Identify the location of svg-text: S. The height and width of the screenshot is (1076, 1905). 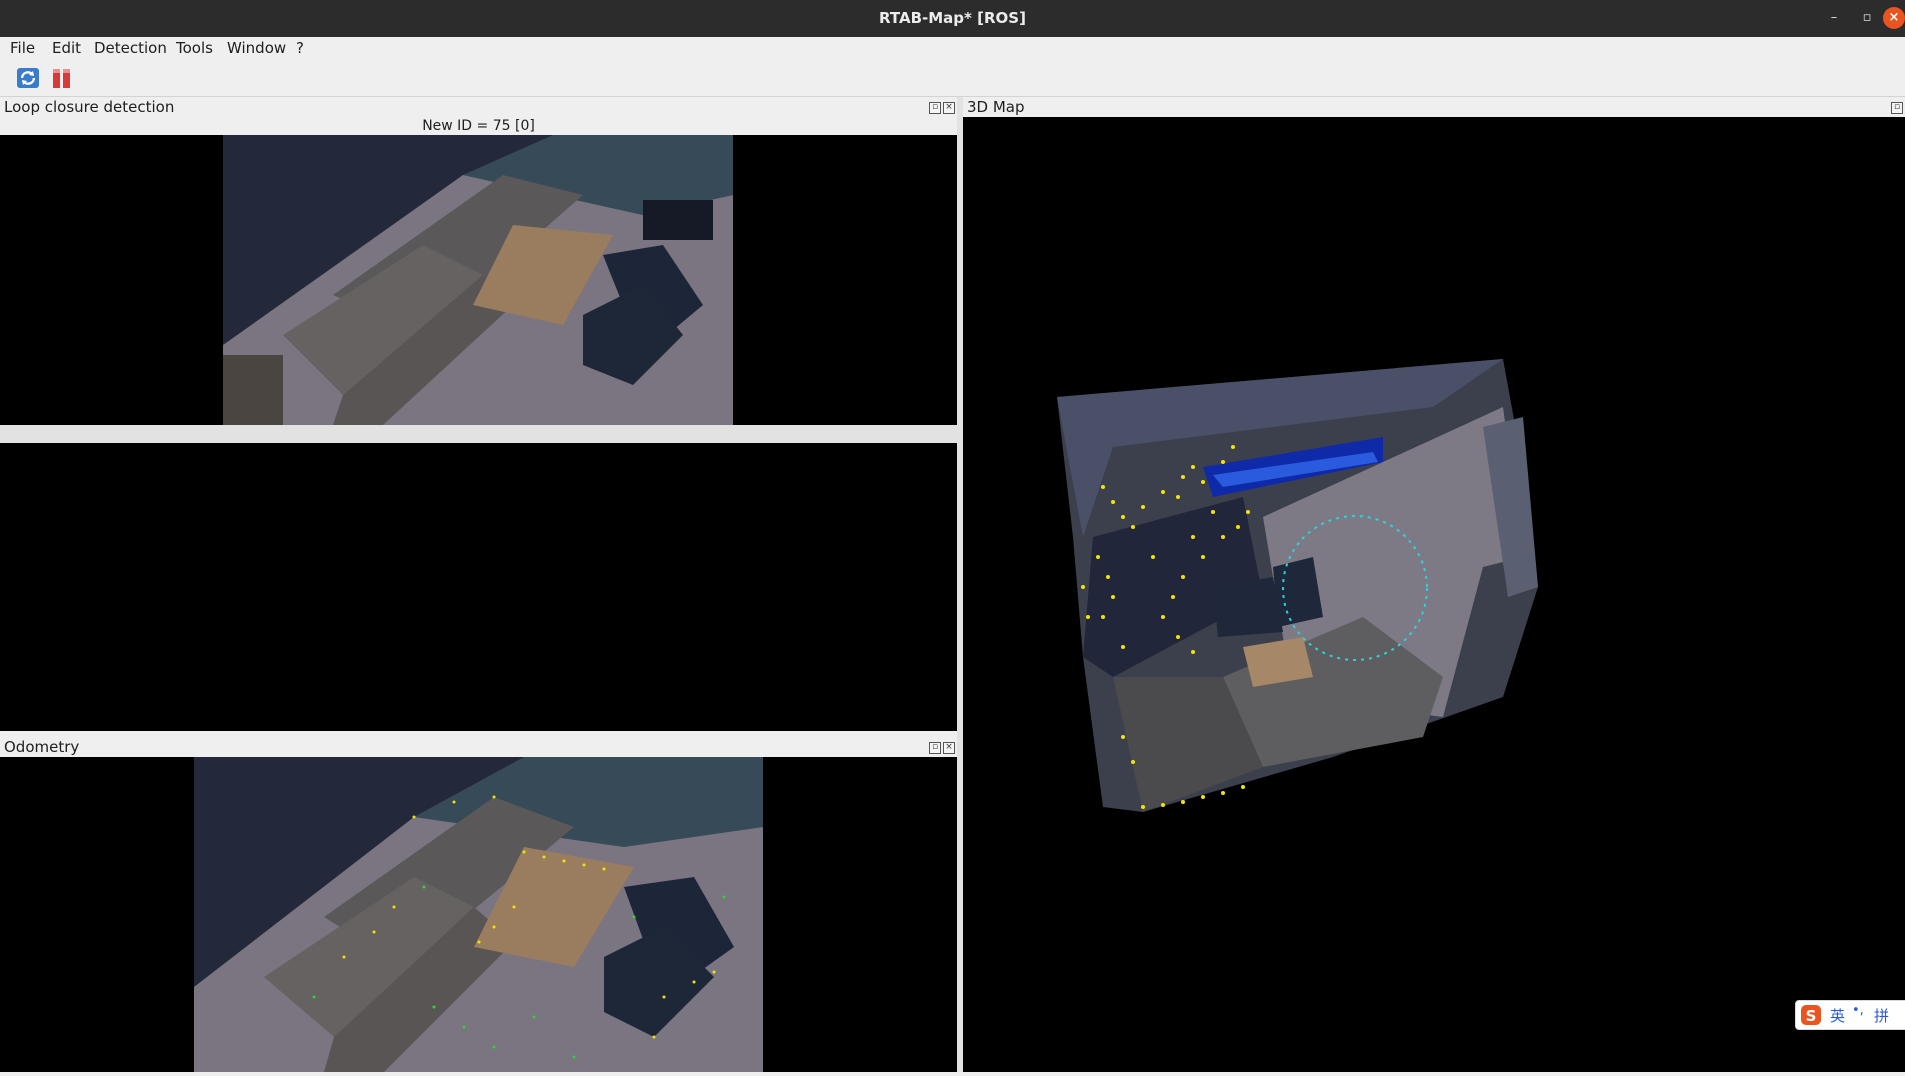
(1811, 1016).